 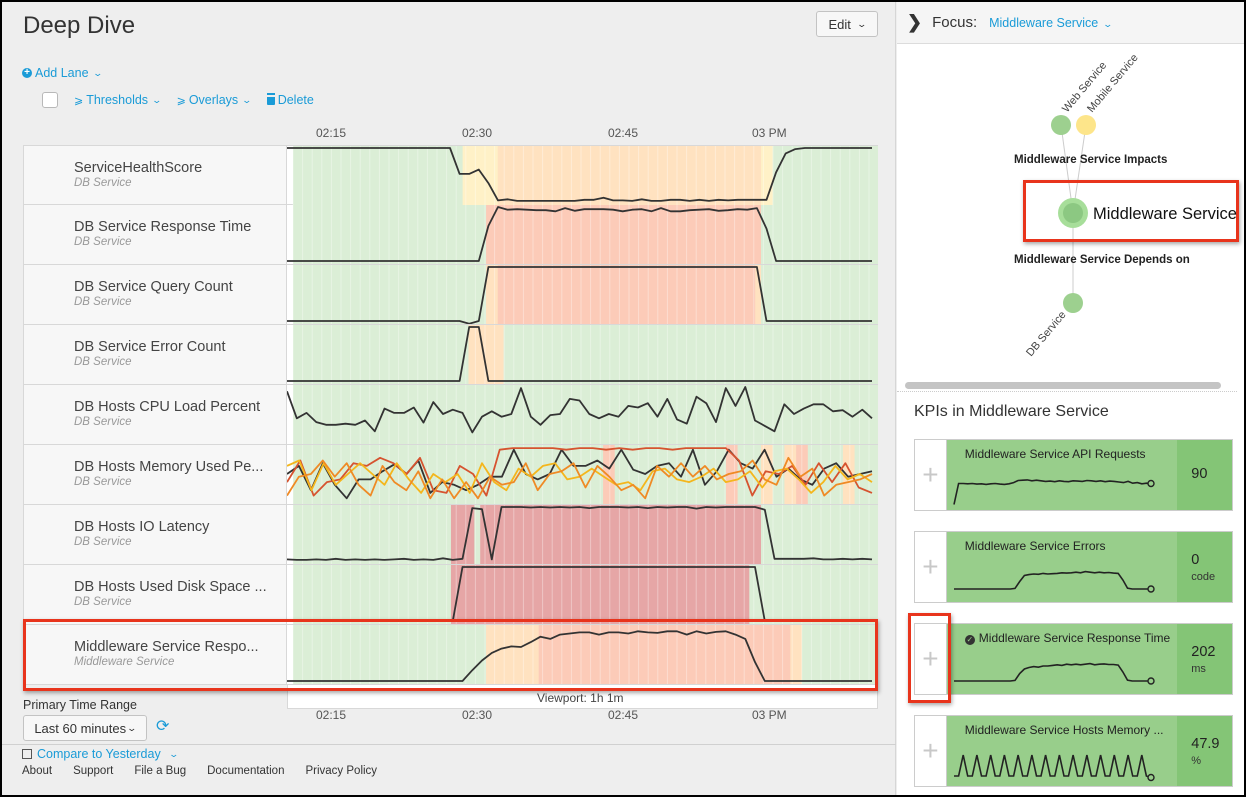 I want to click on kpi-sparkline-area: Middleware Service Errors, so click(x=1062, y=567).